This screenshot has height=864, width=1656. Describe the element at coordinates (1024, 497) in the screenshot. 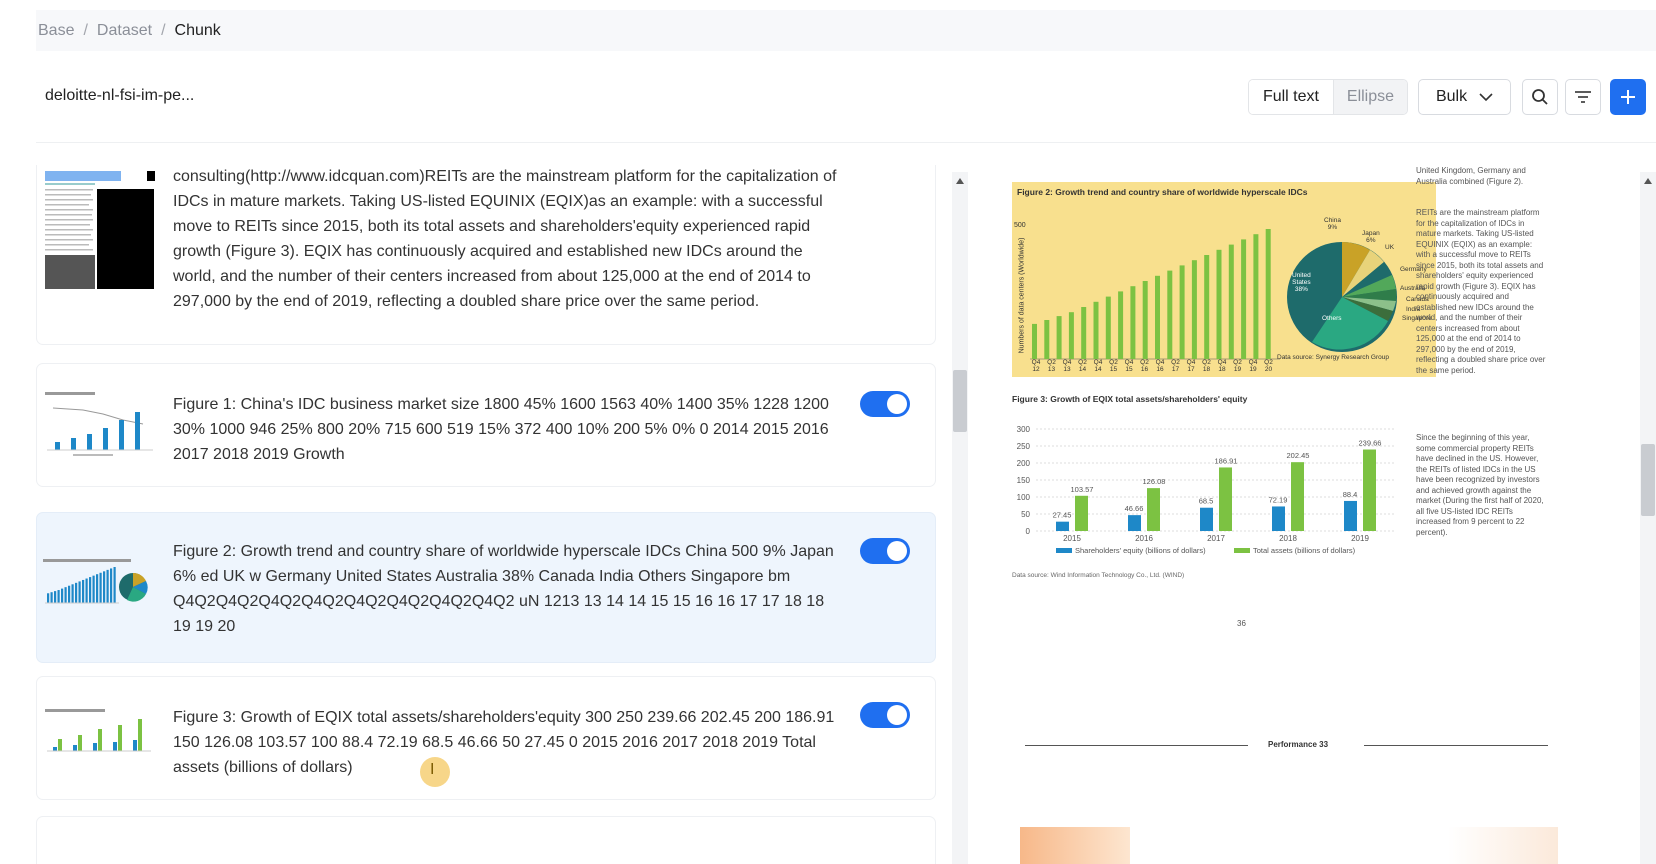

I see `figure-3-y-tick: 100` at that location.